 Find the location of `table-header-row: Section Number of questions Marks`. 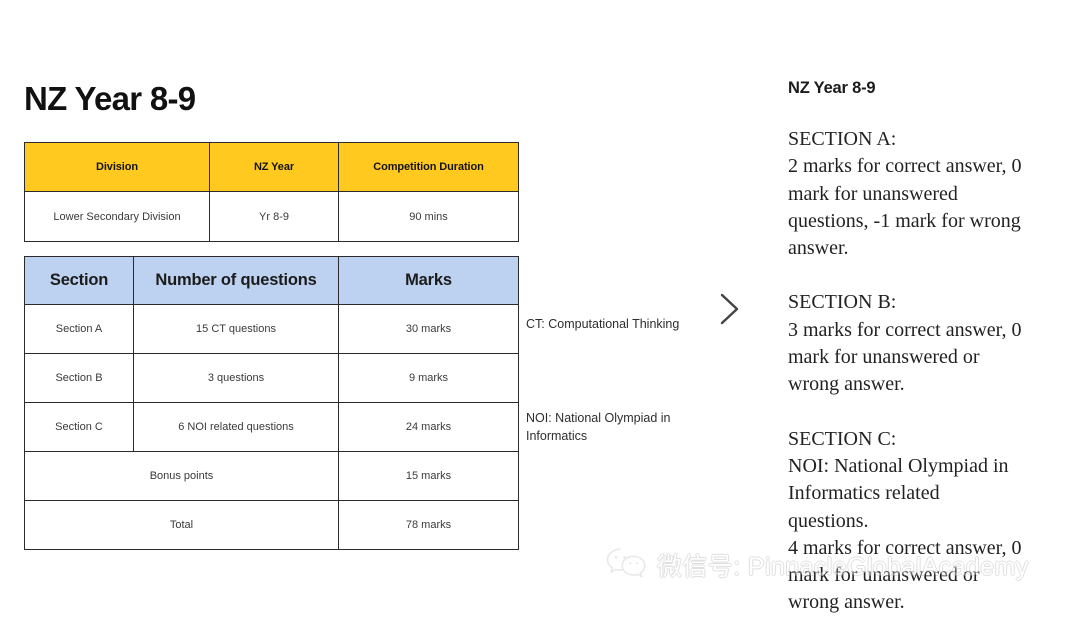

table-header-row: Section Number of questions Marks is located at coordinates (271, 280).